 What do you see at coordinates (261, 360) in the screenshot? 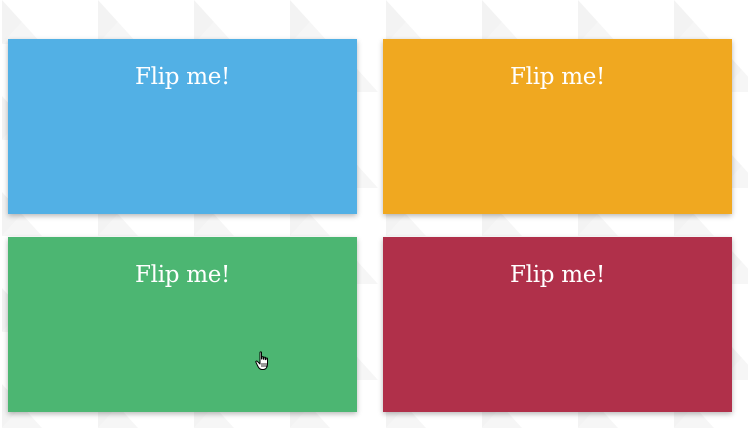
I see `hand-pointer-icon` at bounding box center [261, 360].